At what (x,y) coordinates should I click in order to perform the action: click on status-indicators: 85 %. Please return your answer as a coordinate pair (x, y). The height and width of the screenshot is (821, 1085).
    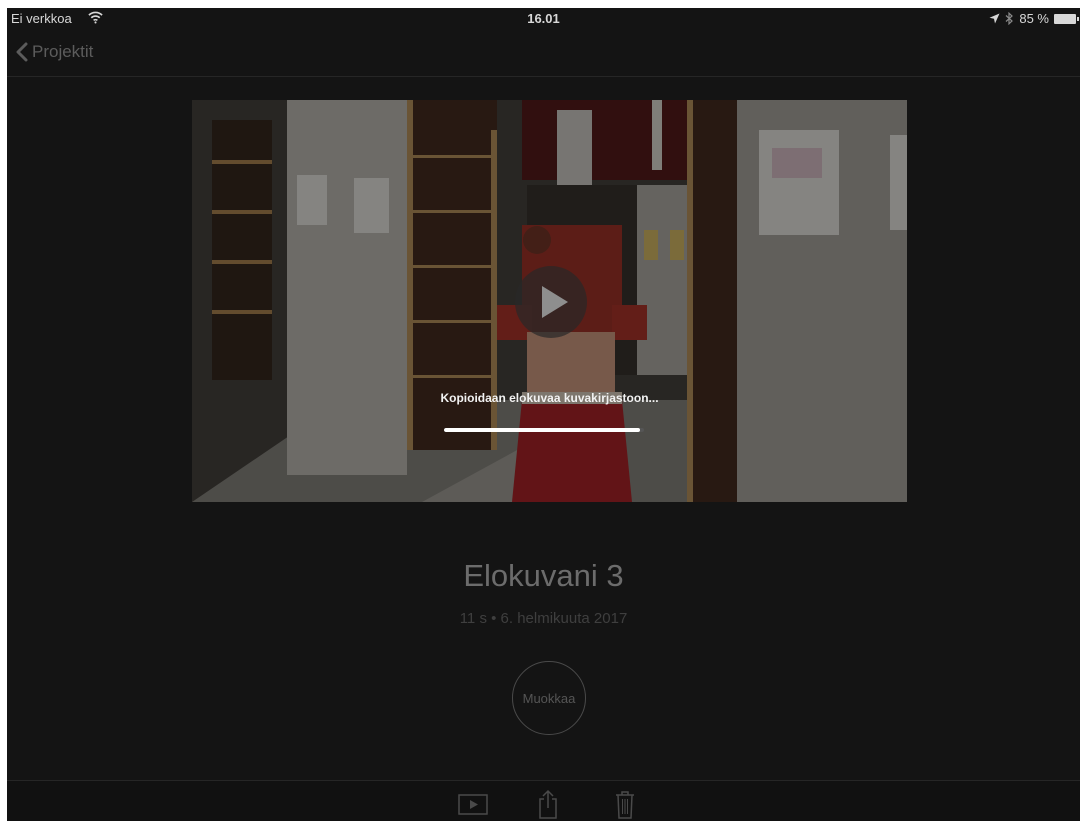
    Looking at the image, I should click on (1034, 18).